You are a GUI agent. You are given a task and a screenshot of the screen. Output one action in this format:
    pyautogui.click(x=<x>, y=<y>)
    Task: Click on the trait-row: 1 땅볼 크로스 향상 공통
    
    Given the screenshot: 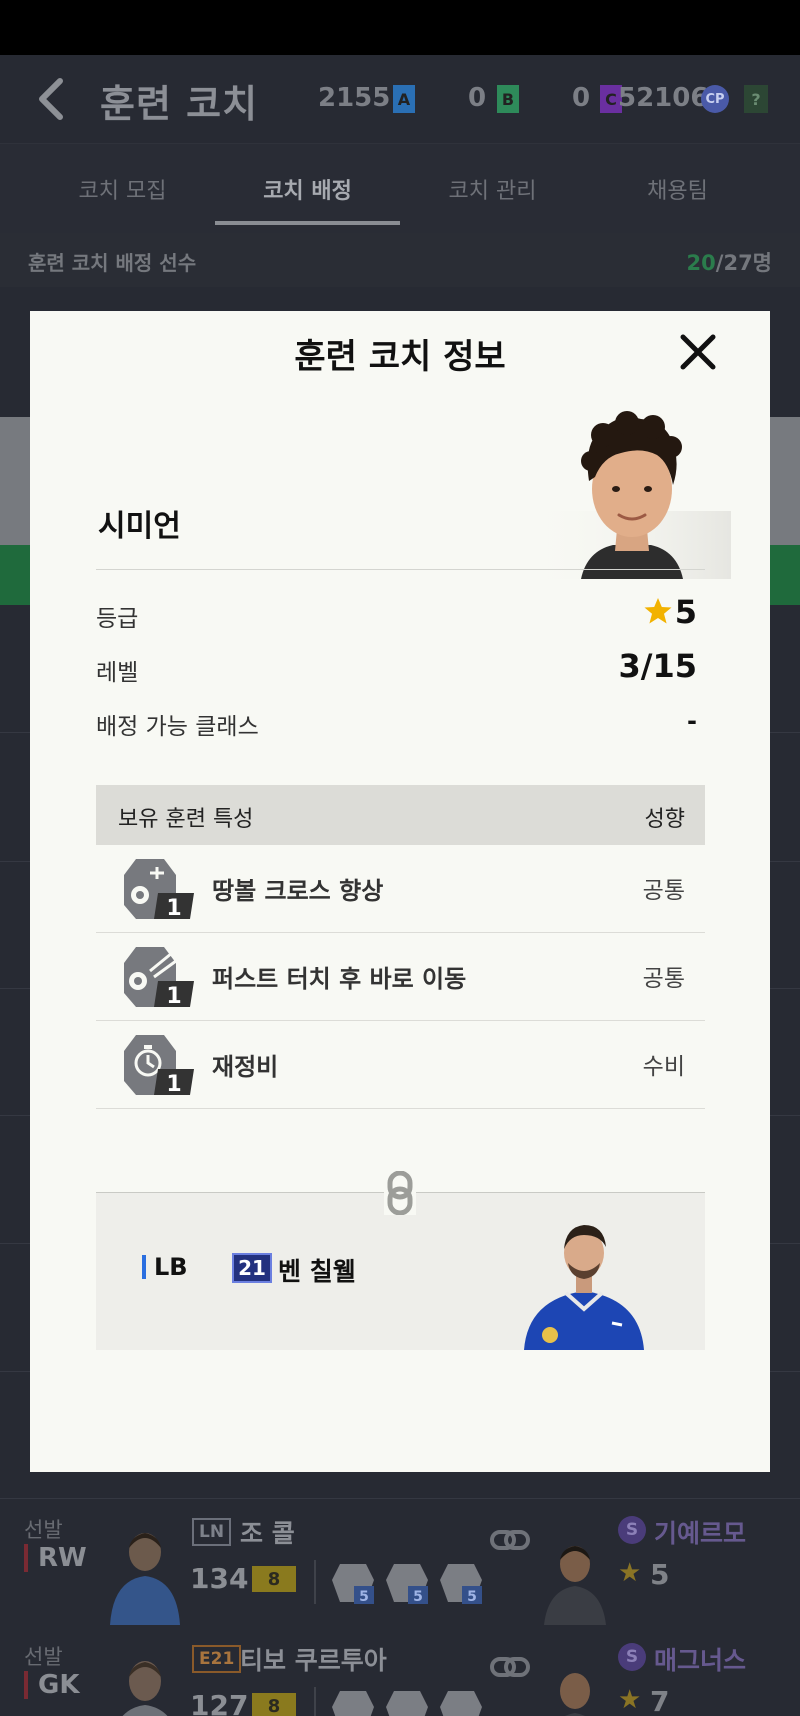 What is the action you would take?
    pyautogui.click(x=400, y=889)
    